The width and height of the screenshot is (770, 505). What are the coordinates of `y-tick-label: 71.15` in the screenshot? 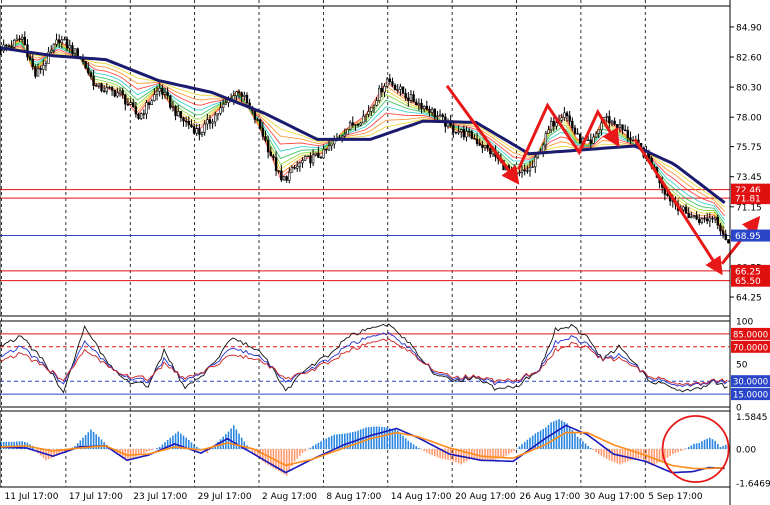 It's located at (749, 208).